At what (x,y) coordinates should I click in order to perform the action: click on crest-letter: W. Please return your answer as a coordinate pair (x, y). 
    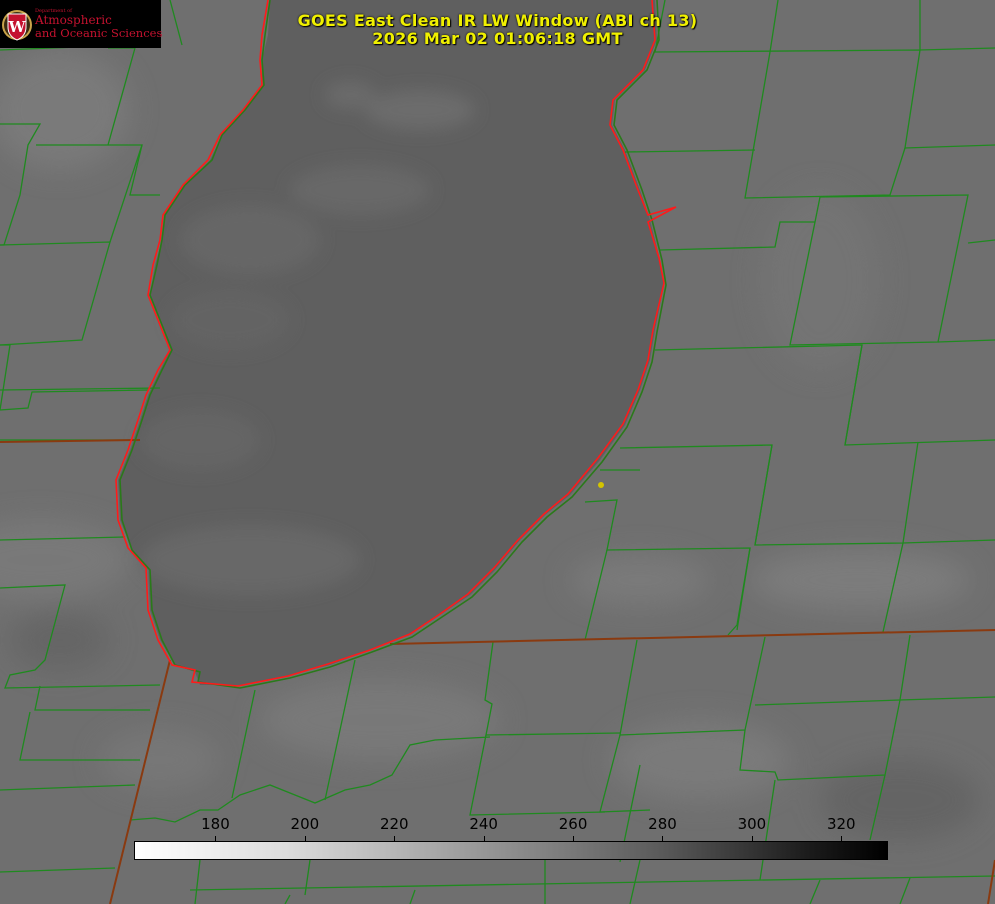
    Looking at the image, I should click on (17, 27).